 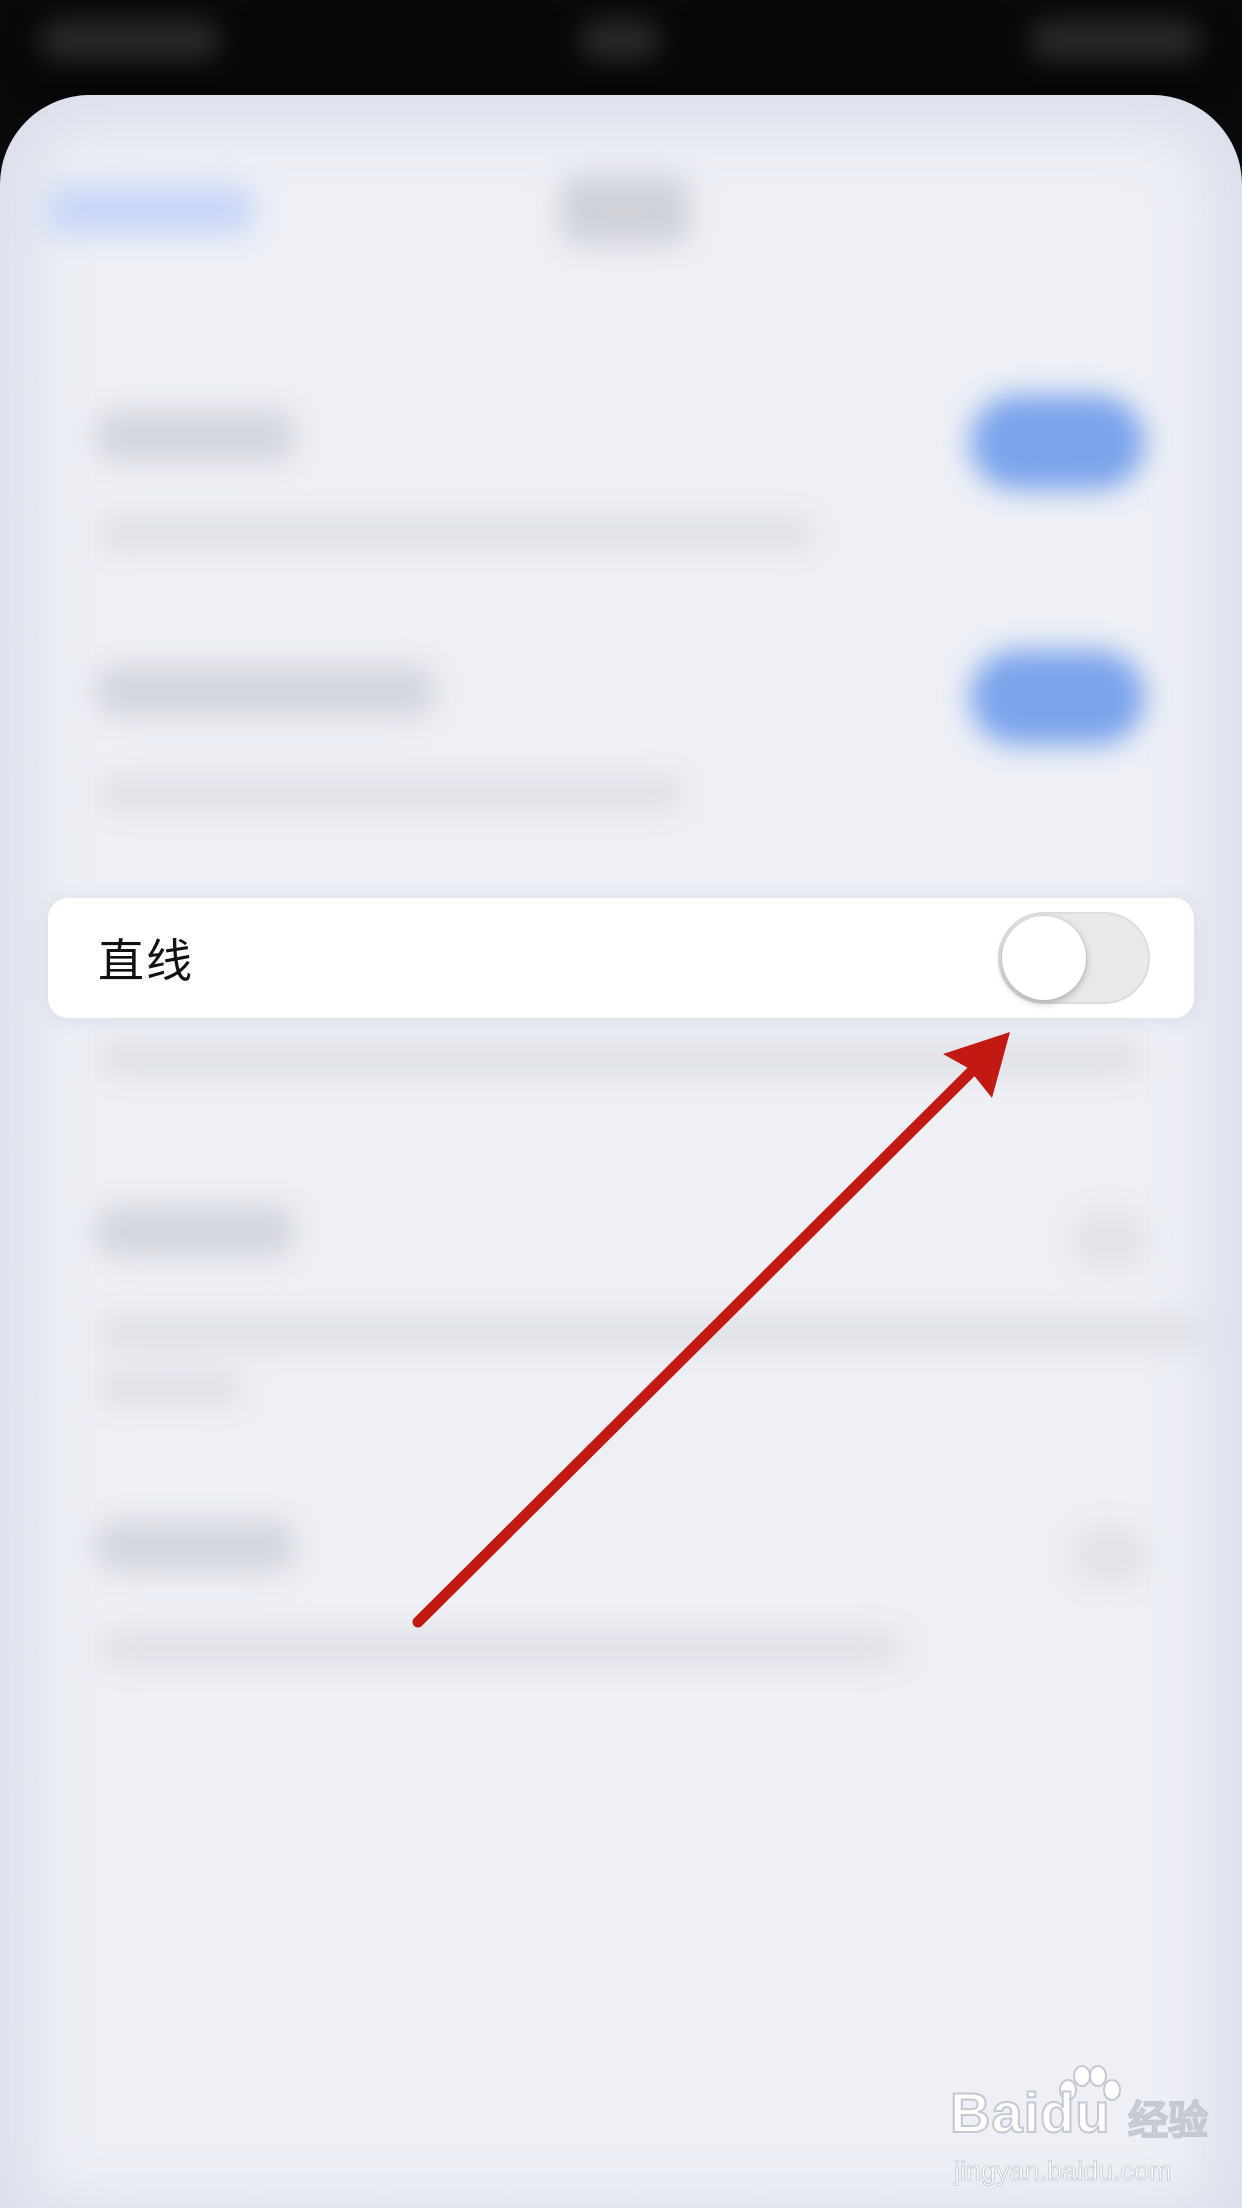 I want to click on baidu-jingyan-watermark: Baidu 经验 jingyan.baidu.com, so click(x=1089, y=2132).